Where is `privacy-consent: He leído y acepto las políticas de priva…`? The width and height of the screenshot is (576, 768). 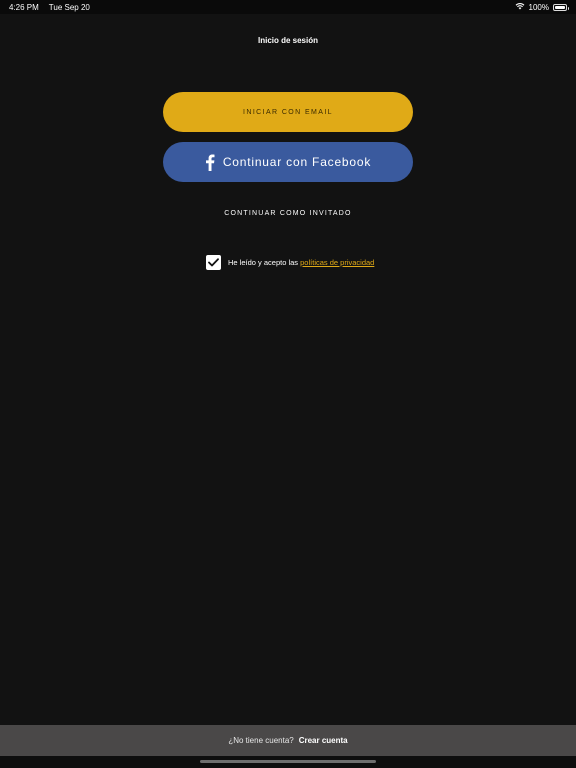 privacy-consent: He leído y acepto las políticas de priva… is located at coordinates (290, 262).